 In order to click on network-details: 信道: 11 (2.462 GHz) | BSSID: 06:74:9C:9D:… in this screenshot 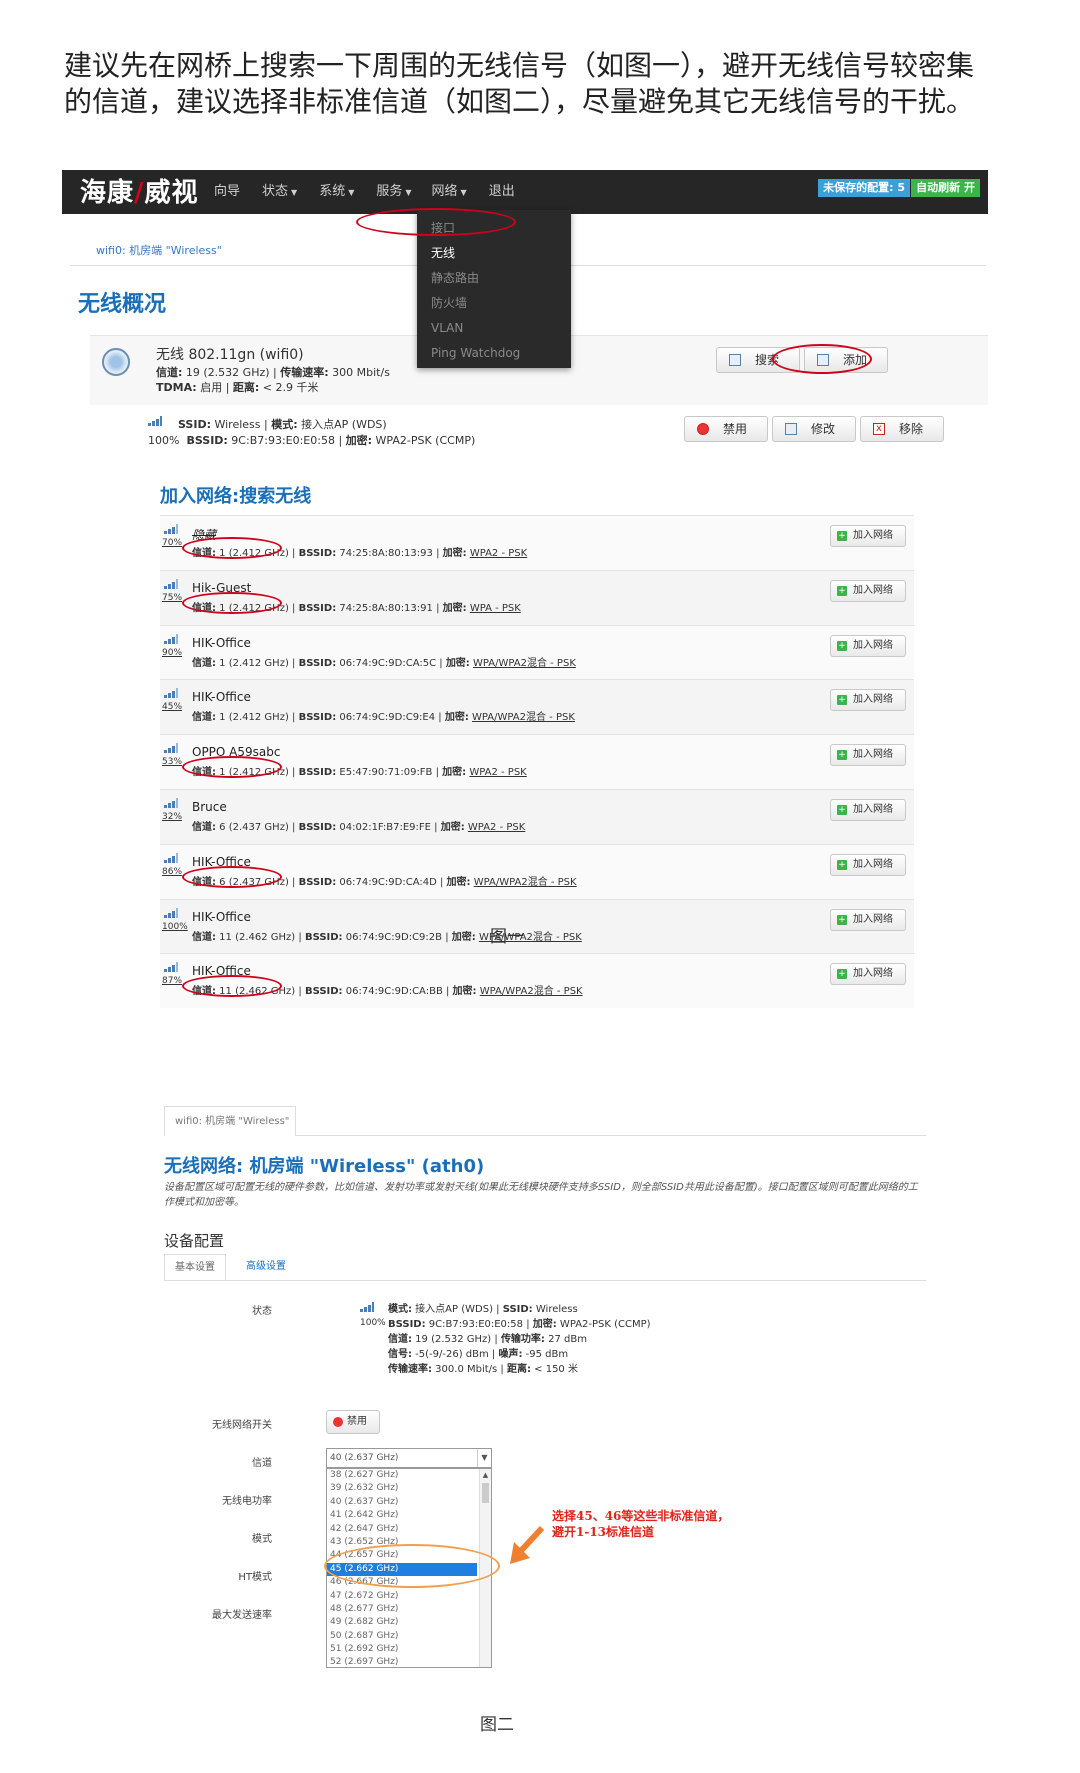, I will do `click(387, 992)`.